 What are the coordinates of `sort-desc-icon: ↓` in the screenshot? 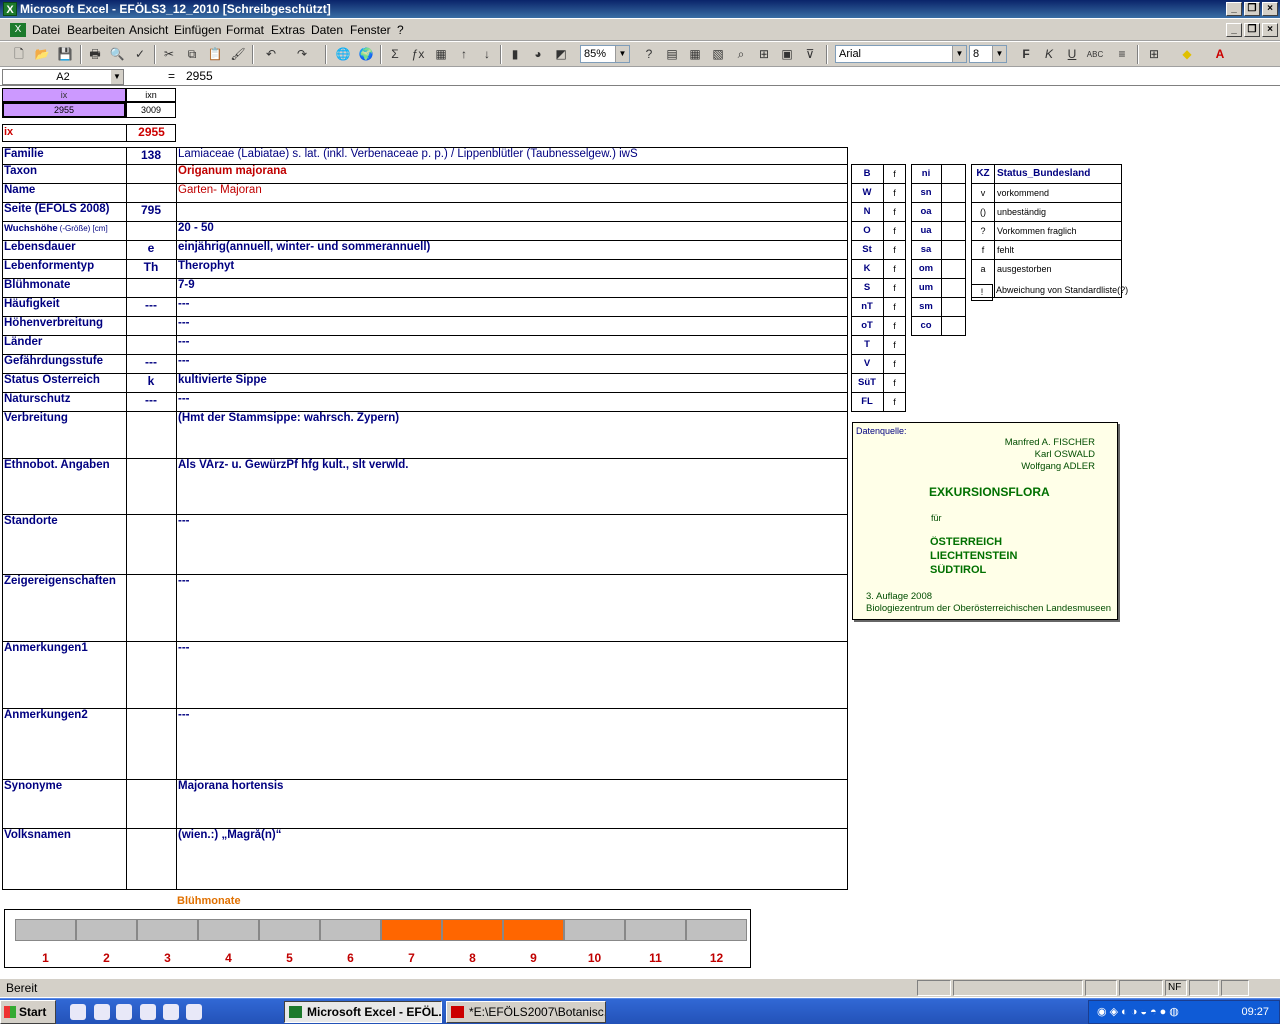 It's located at (487, 54).